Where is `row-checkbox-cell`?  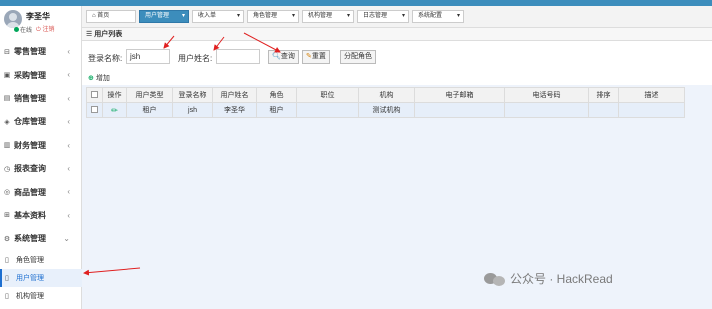
row-checkbox-cell is located at coordinates (94, 110).